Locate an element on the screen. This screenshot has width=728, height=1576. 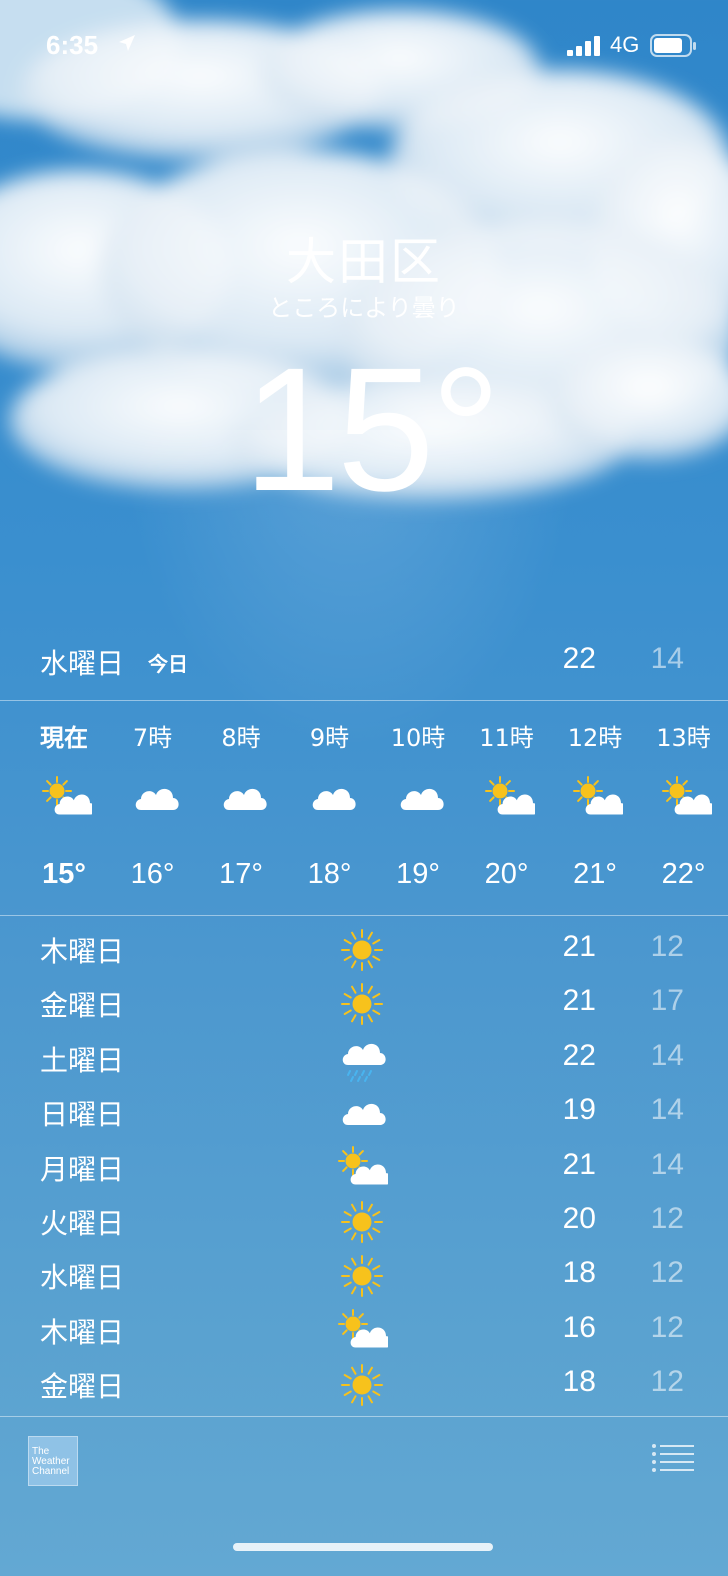
hour-temperature: 20° is located at coordinates (506, 874).